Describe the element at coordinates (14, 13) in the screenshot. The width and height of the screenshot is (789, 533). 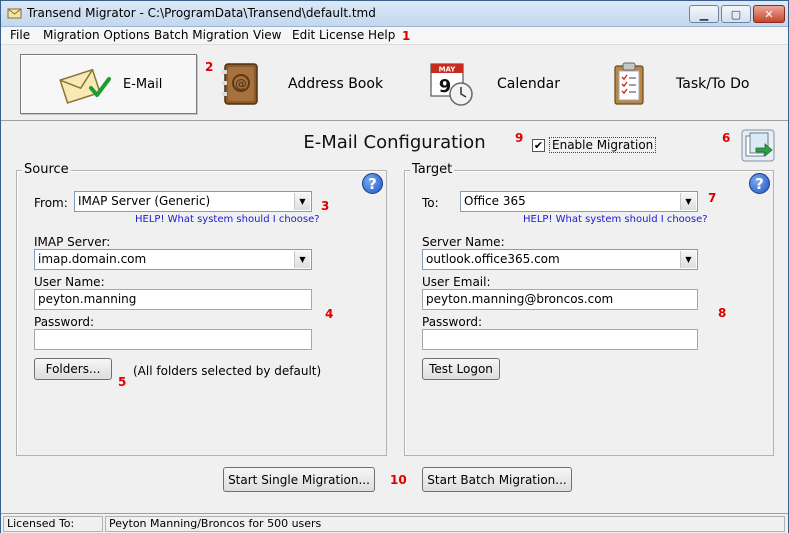
I see `app-icon` at that location.